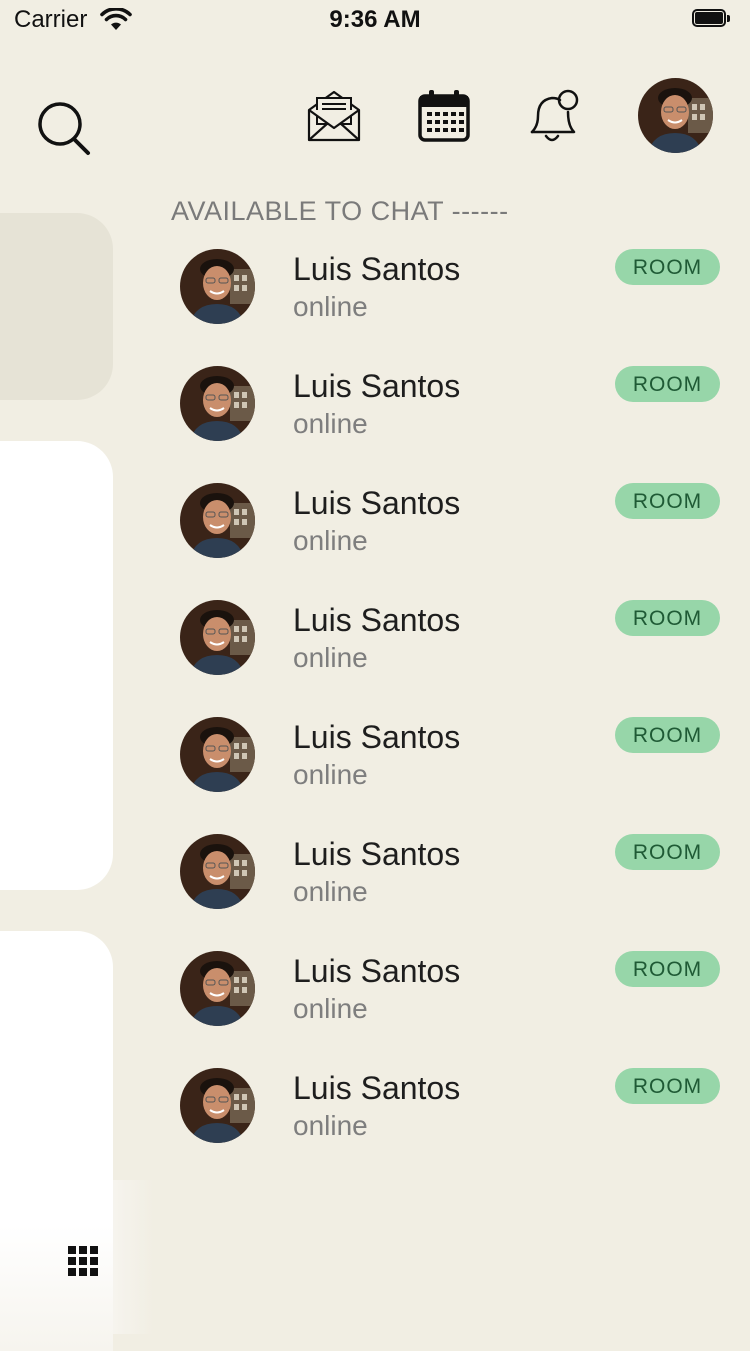 This screenshot has width=750, height=1351. I want to click on app-grid-icon, so click(83, 1261).